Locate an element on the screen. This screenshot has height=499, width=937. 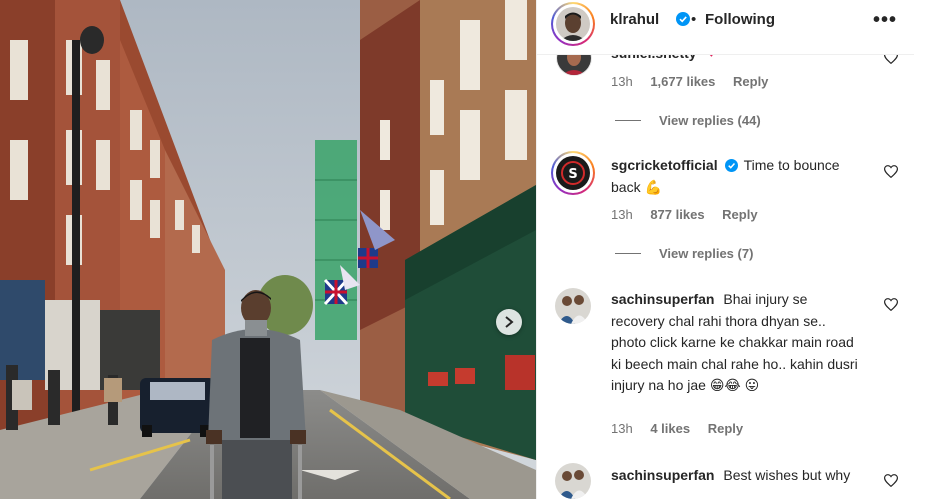
story-ring is located at coordinates (573, 24).